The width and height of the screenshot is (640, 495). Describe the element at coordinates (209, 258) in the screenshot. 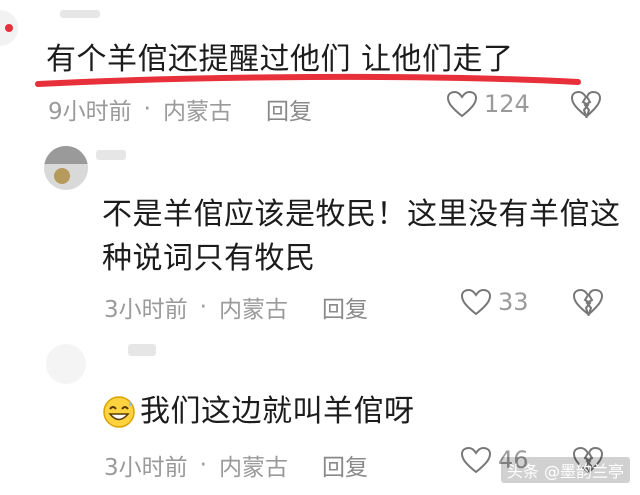

I see `comment-text-line: 种说词只有牧民` at that location.